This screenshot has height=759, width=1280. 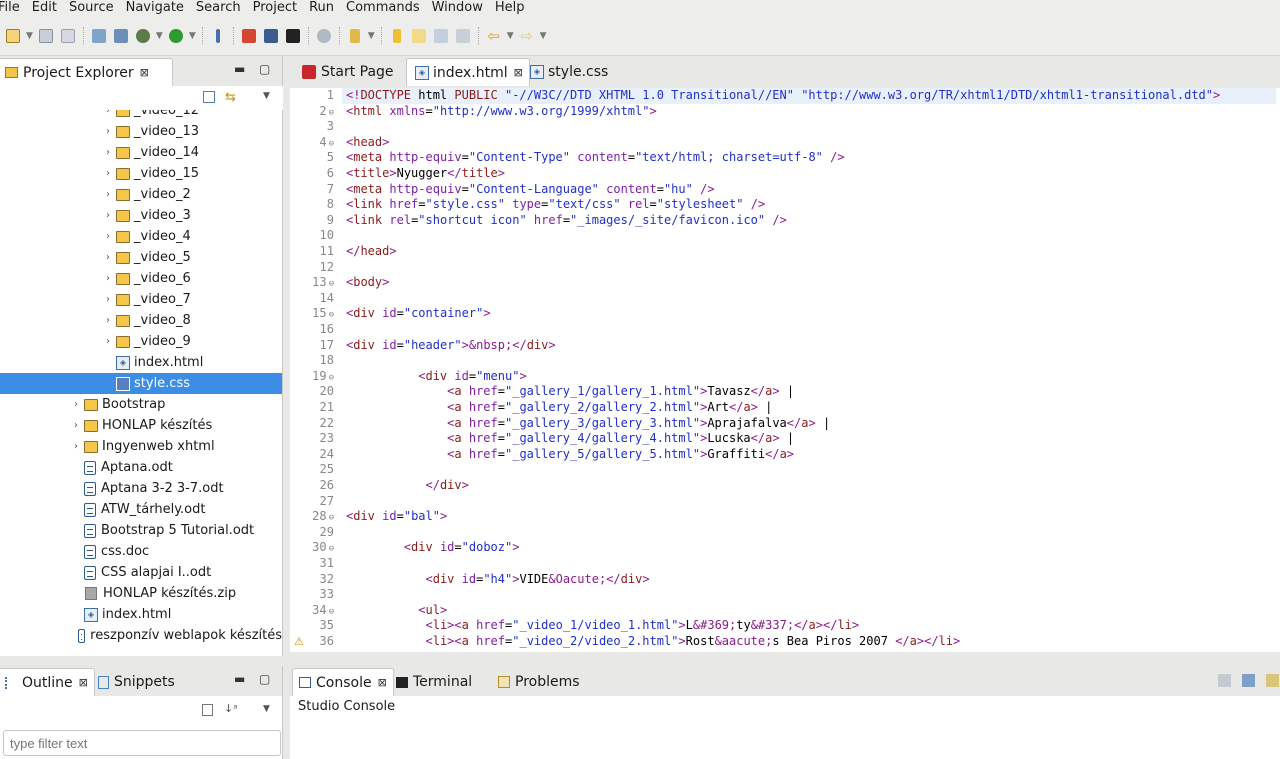 I want to click on link-editor-icon: ⇆, so click(x=230, y=97).